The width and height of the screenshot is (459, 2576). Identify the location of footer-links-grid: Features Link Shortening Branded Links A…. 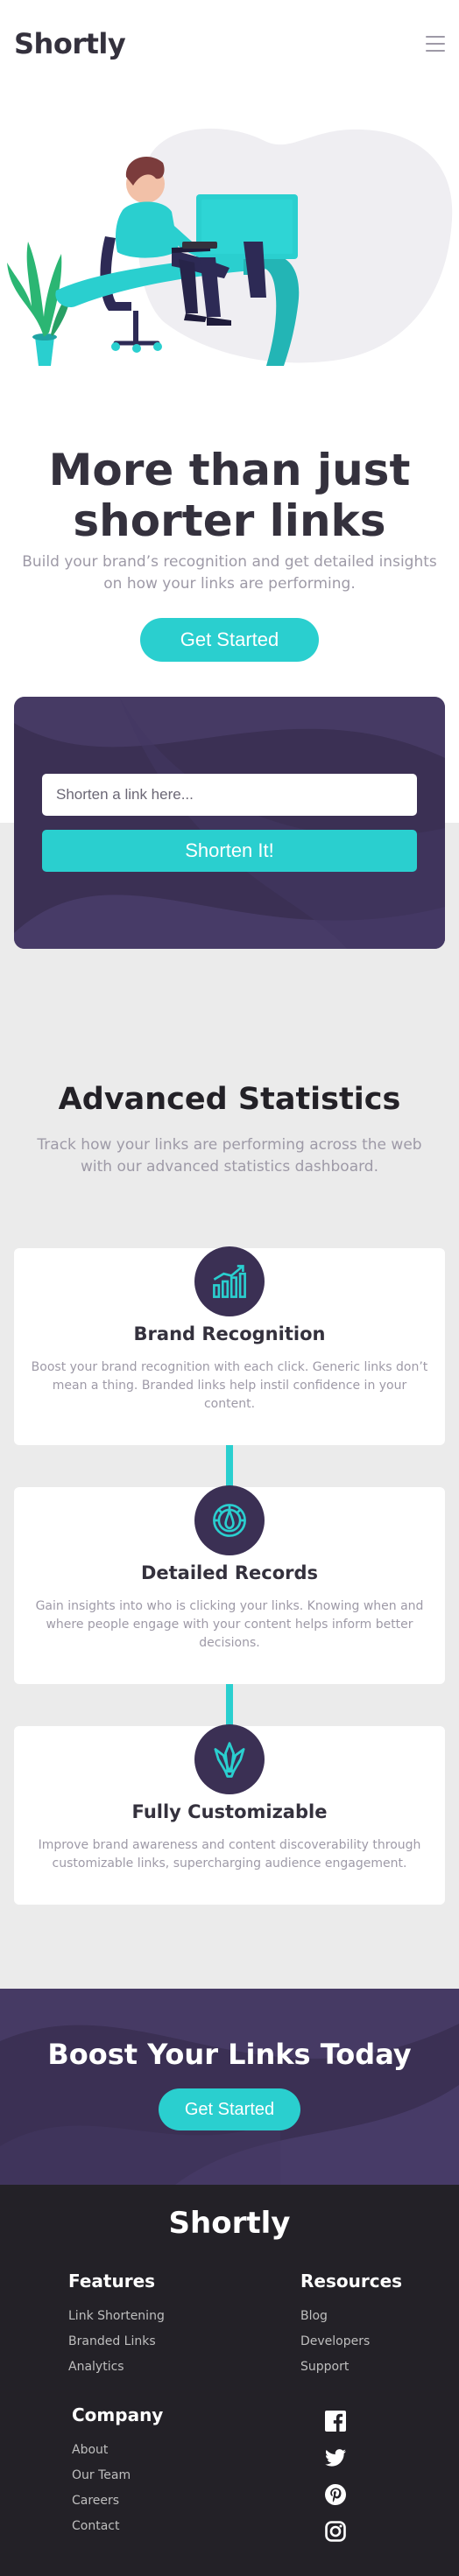
(229, 2414).